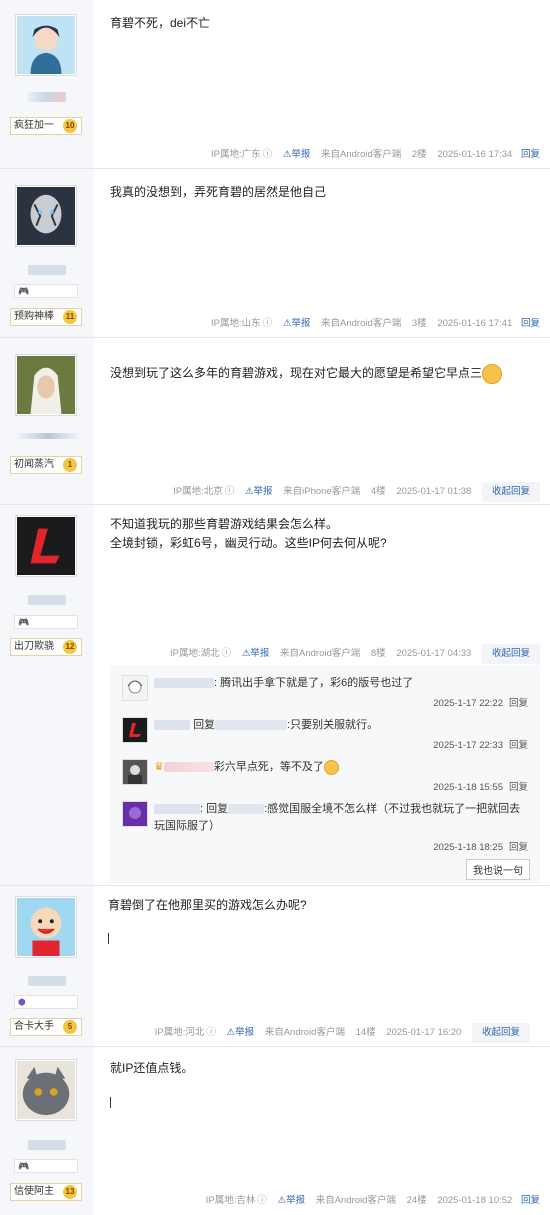 The height and width of the screenshot is (1215, 550). Describe the element at coordinates (152, 1068) in the screenshot. I see `post-content: 就IP还值点钱。` at that location.